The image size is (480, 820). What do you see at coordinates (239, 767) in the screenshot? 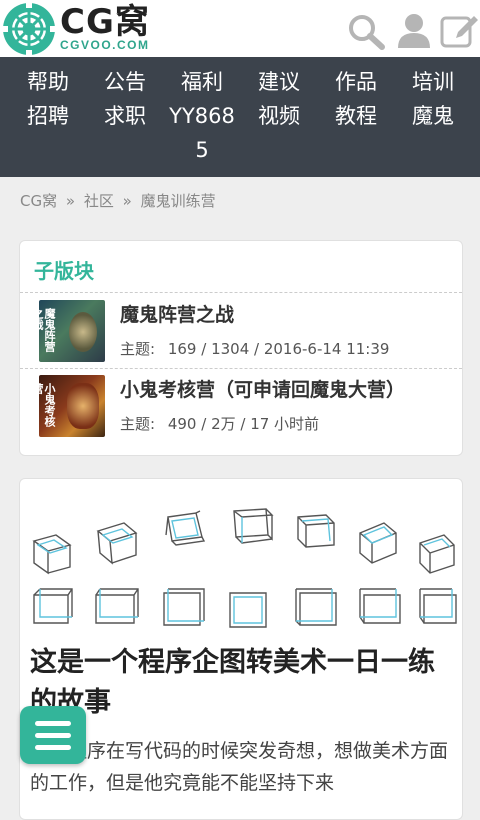
I see `article-excerpt: 一个程序在写代码的时候突发奇想，想做美术方面的工作，但是他究竟能不能坚持下来` at bounding box center [239, 767].